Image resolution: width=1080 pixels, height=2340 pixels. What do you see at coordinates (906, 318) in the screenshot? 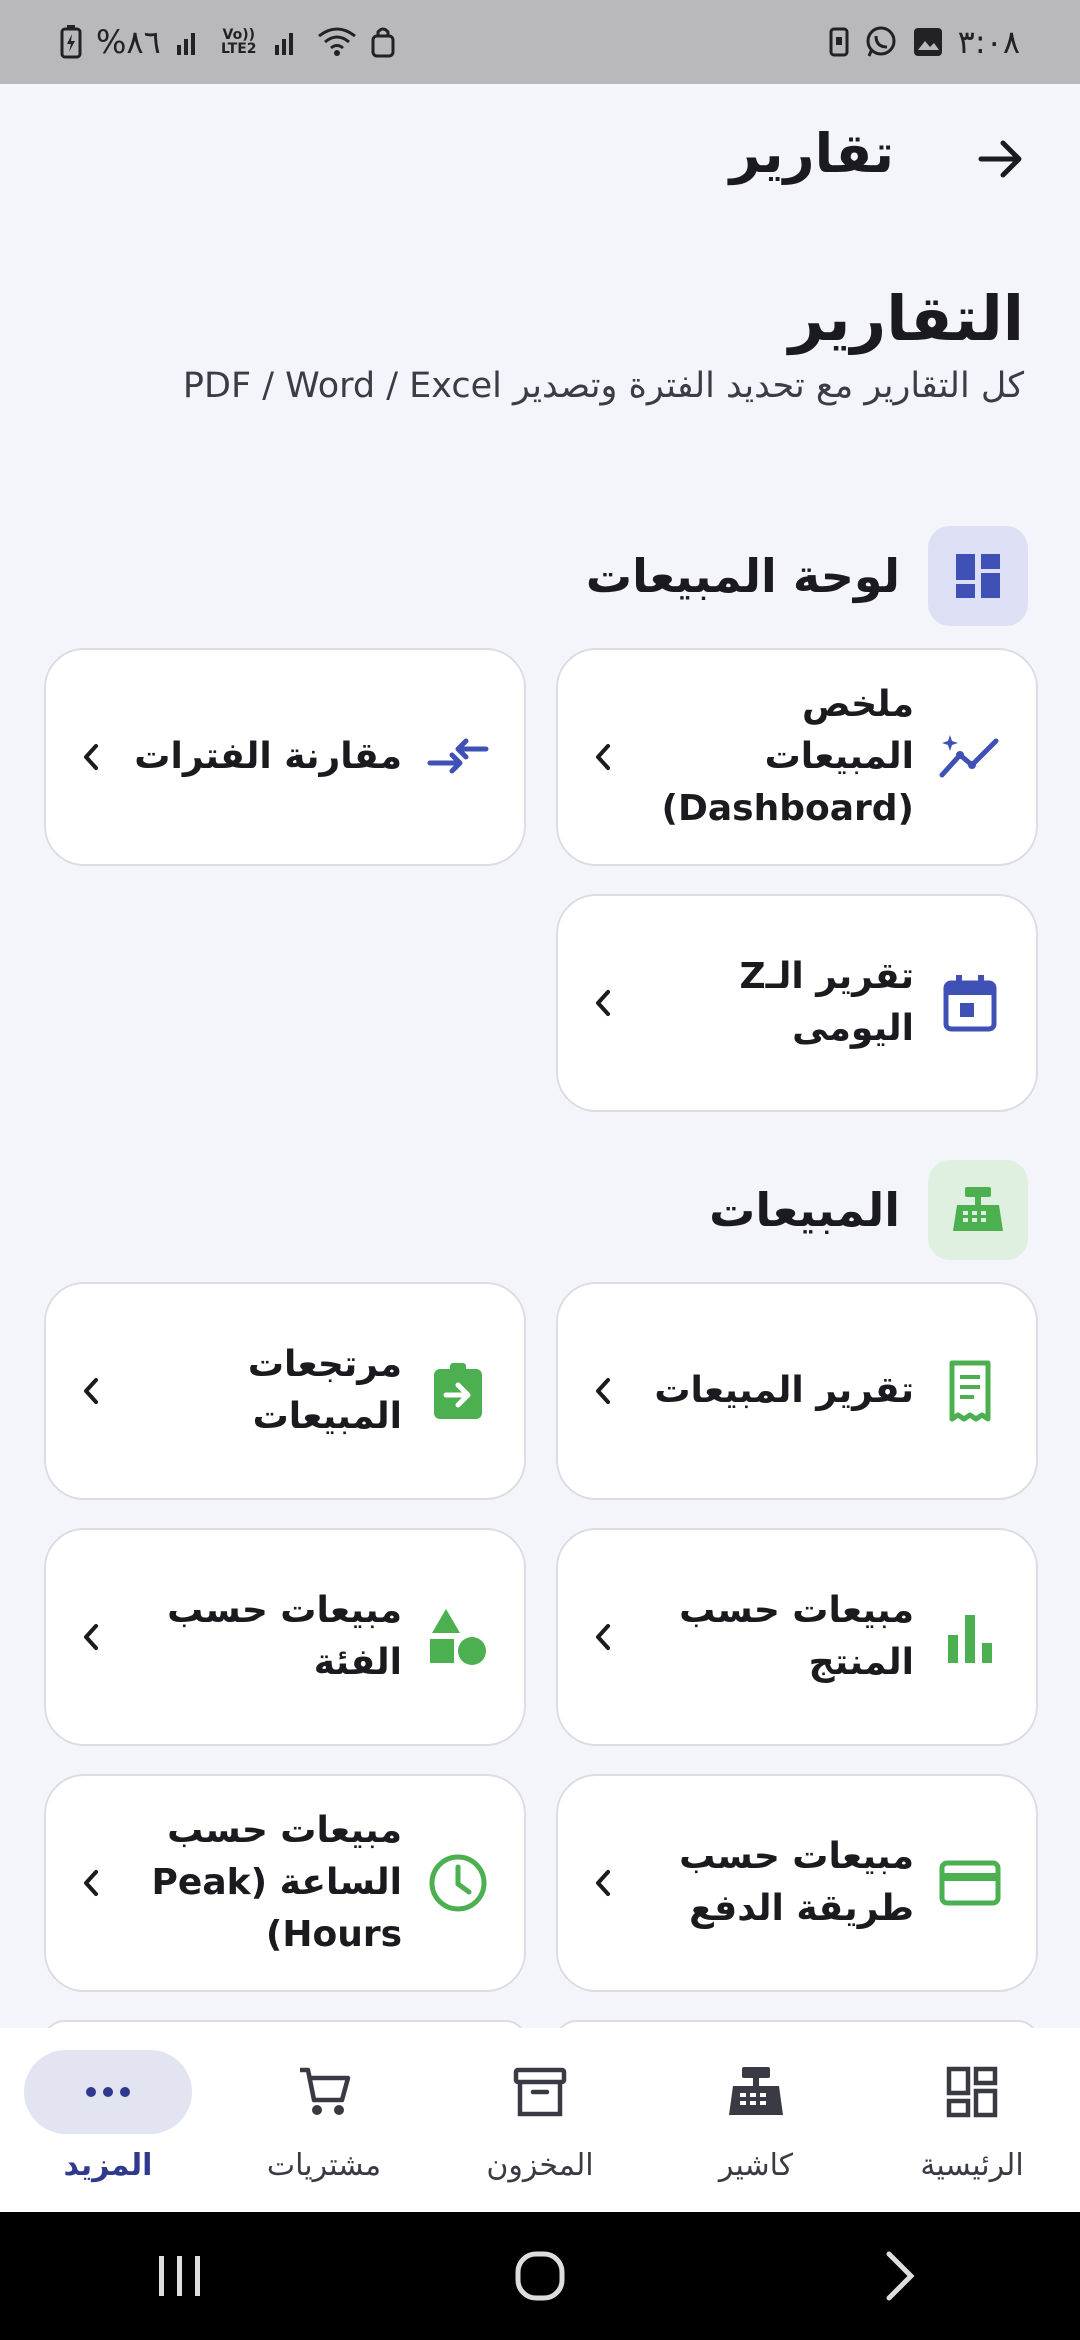
I see `page-title: التقارير` at bounding box center [906, 318].